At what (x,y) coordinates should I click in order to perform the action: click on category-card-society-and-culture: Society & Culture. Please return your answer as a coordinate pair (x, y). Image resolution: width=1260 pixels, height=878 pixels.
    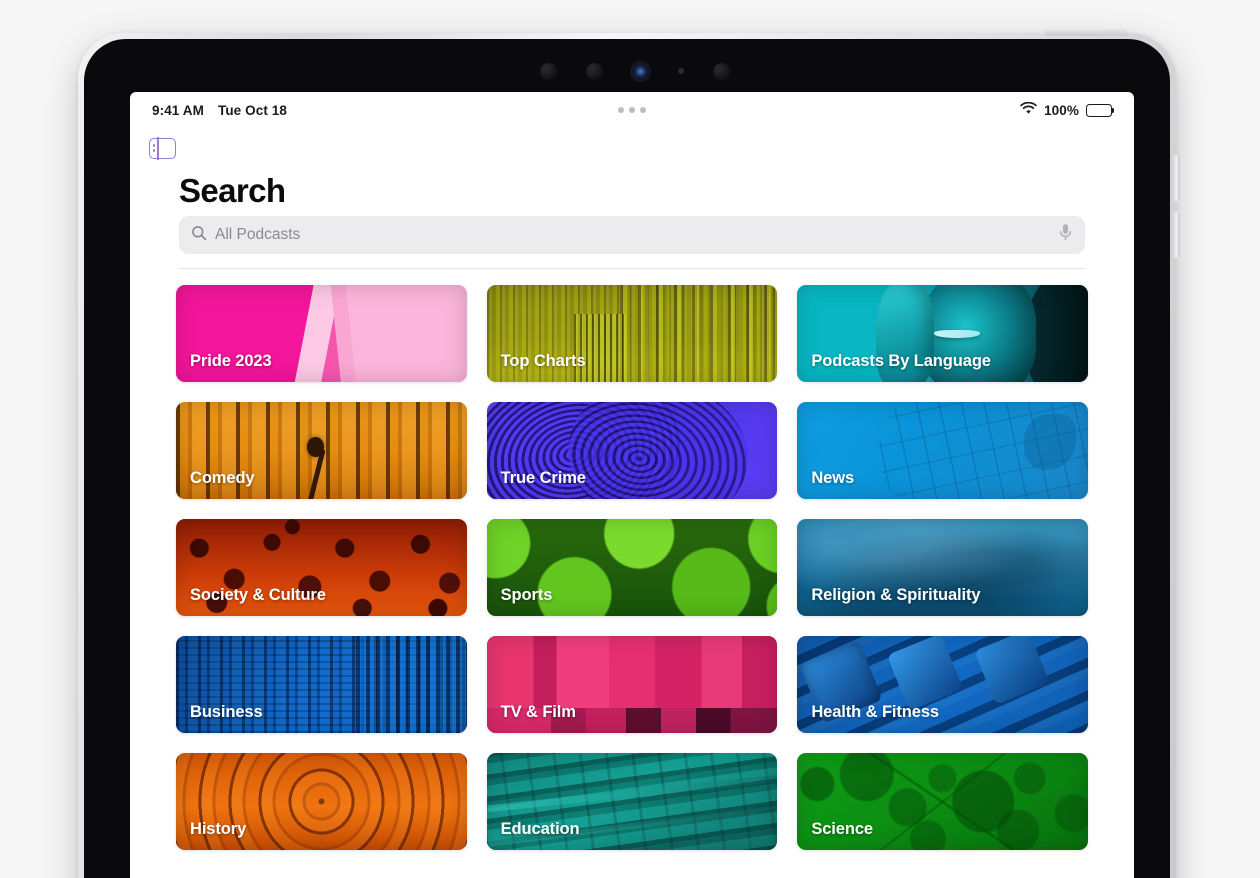
    Looking at the image, I should click on (321, 567).